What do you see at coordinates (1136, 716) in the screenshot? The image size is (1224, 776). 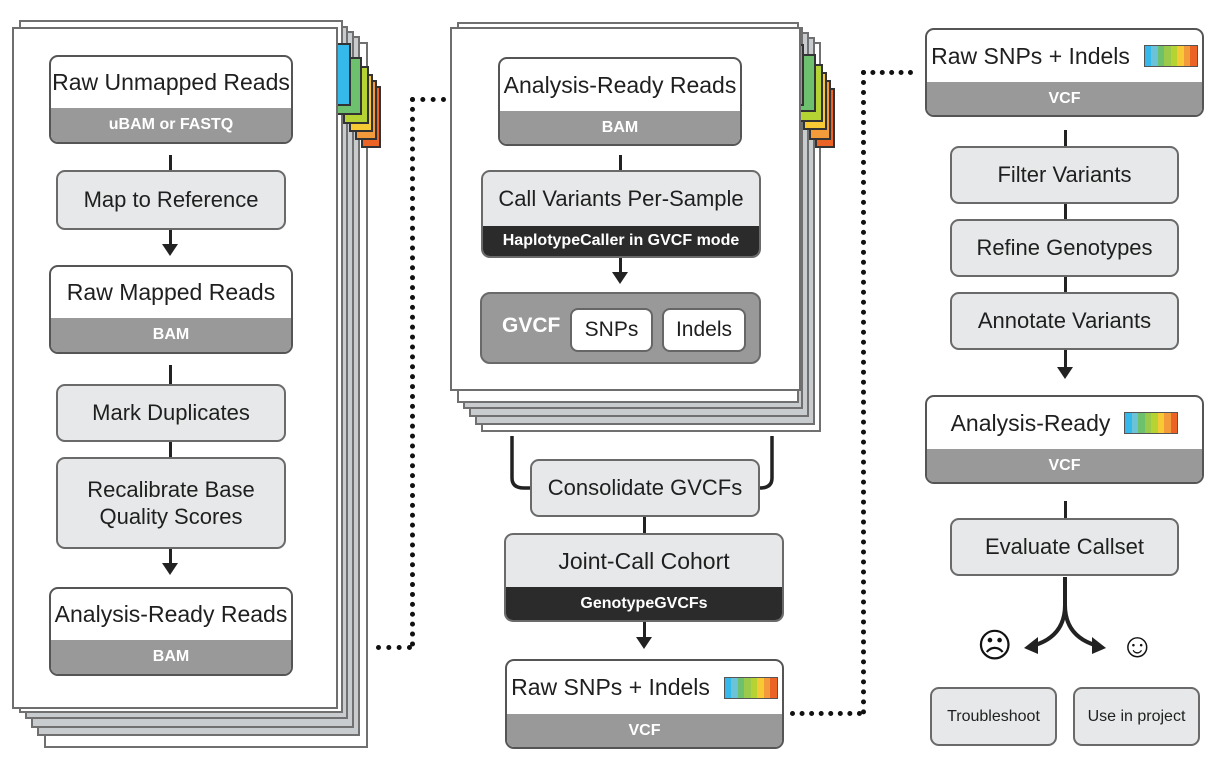 I see `use-in-project-step: Use in project` at bounding box center [1136, 716].